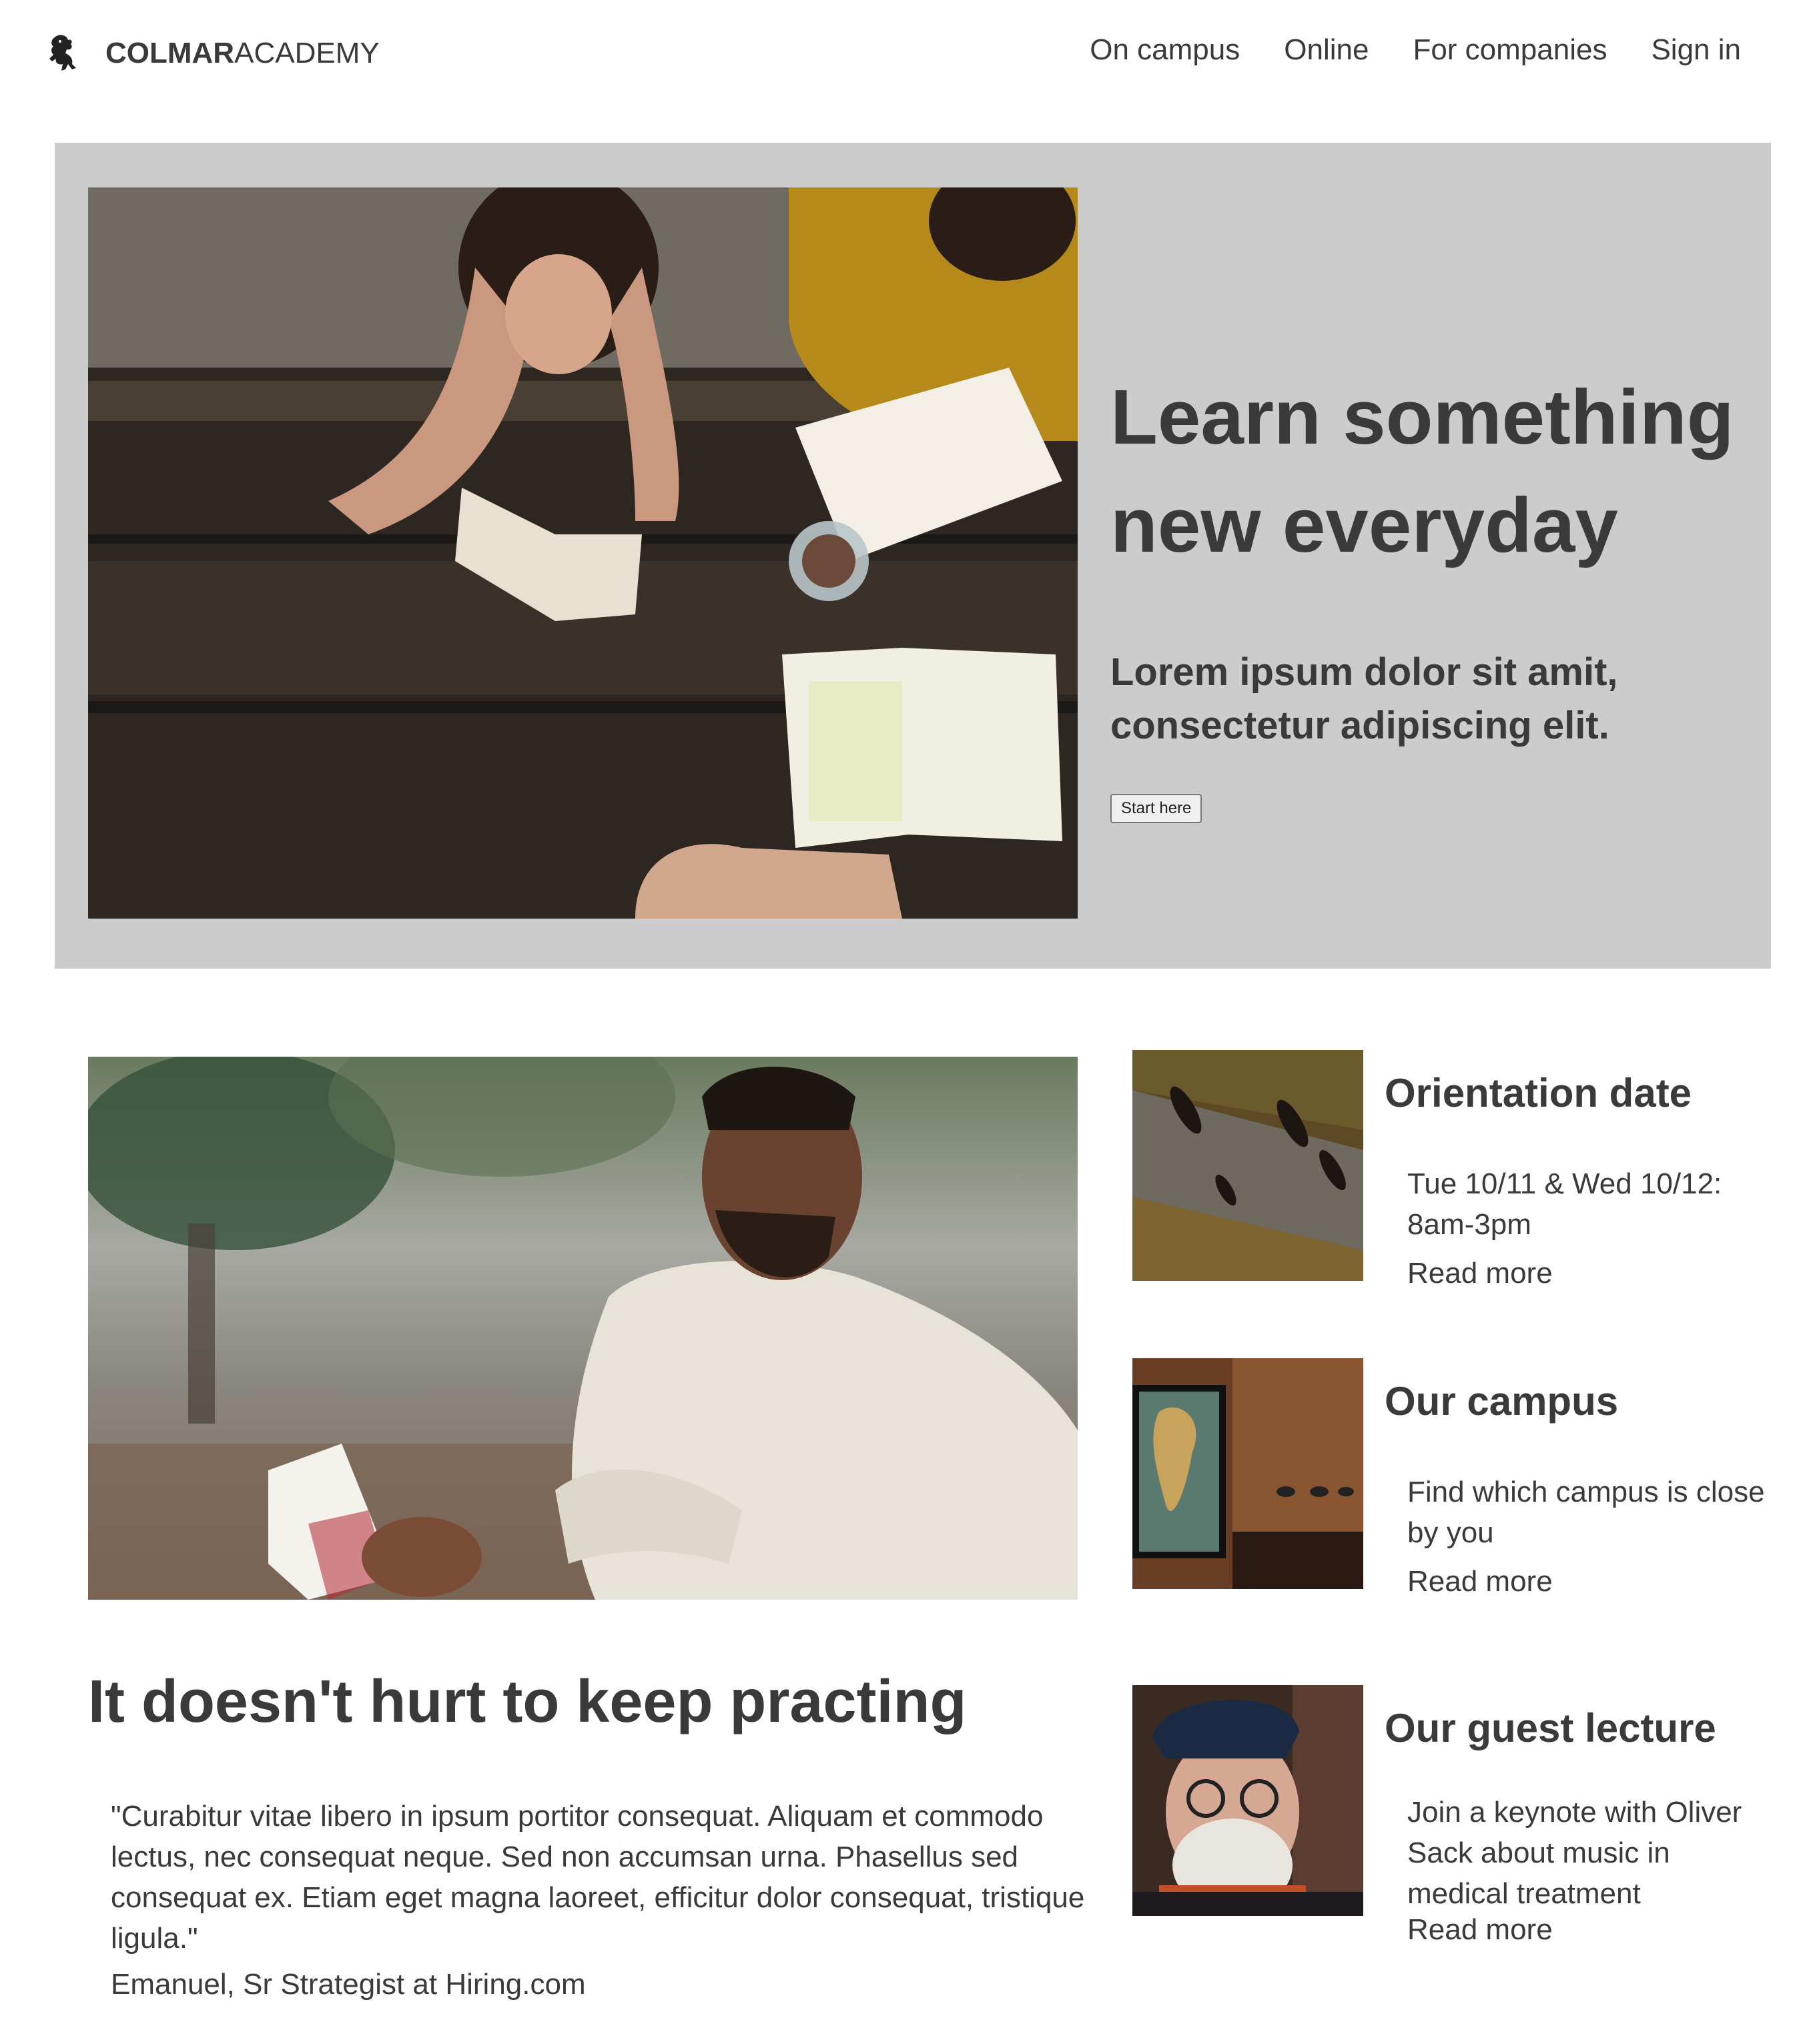  I want to click on card-text: Tue 10/11 & Wed 10/12: 8am-3pm, so click(1564, 1204).